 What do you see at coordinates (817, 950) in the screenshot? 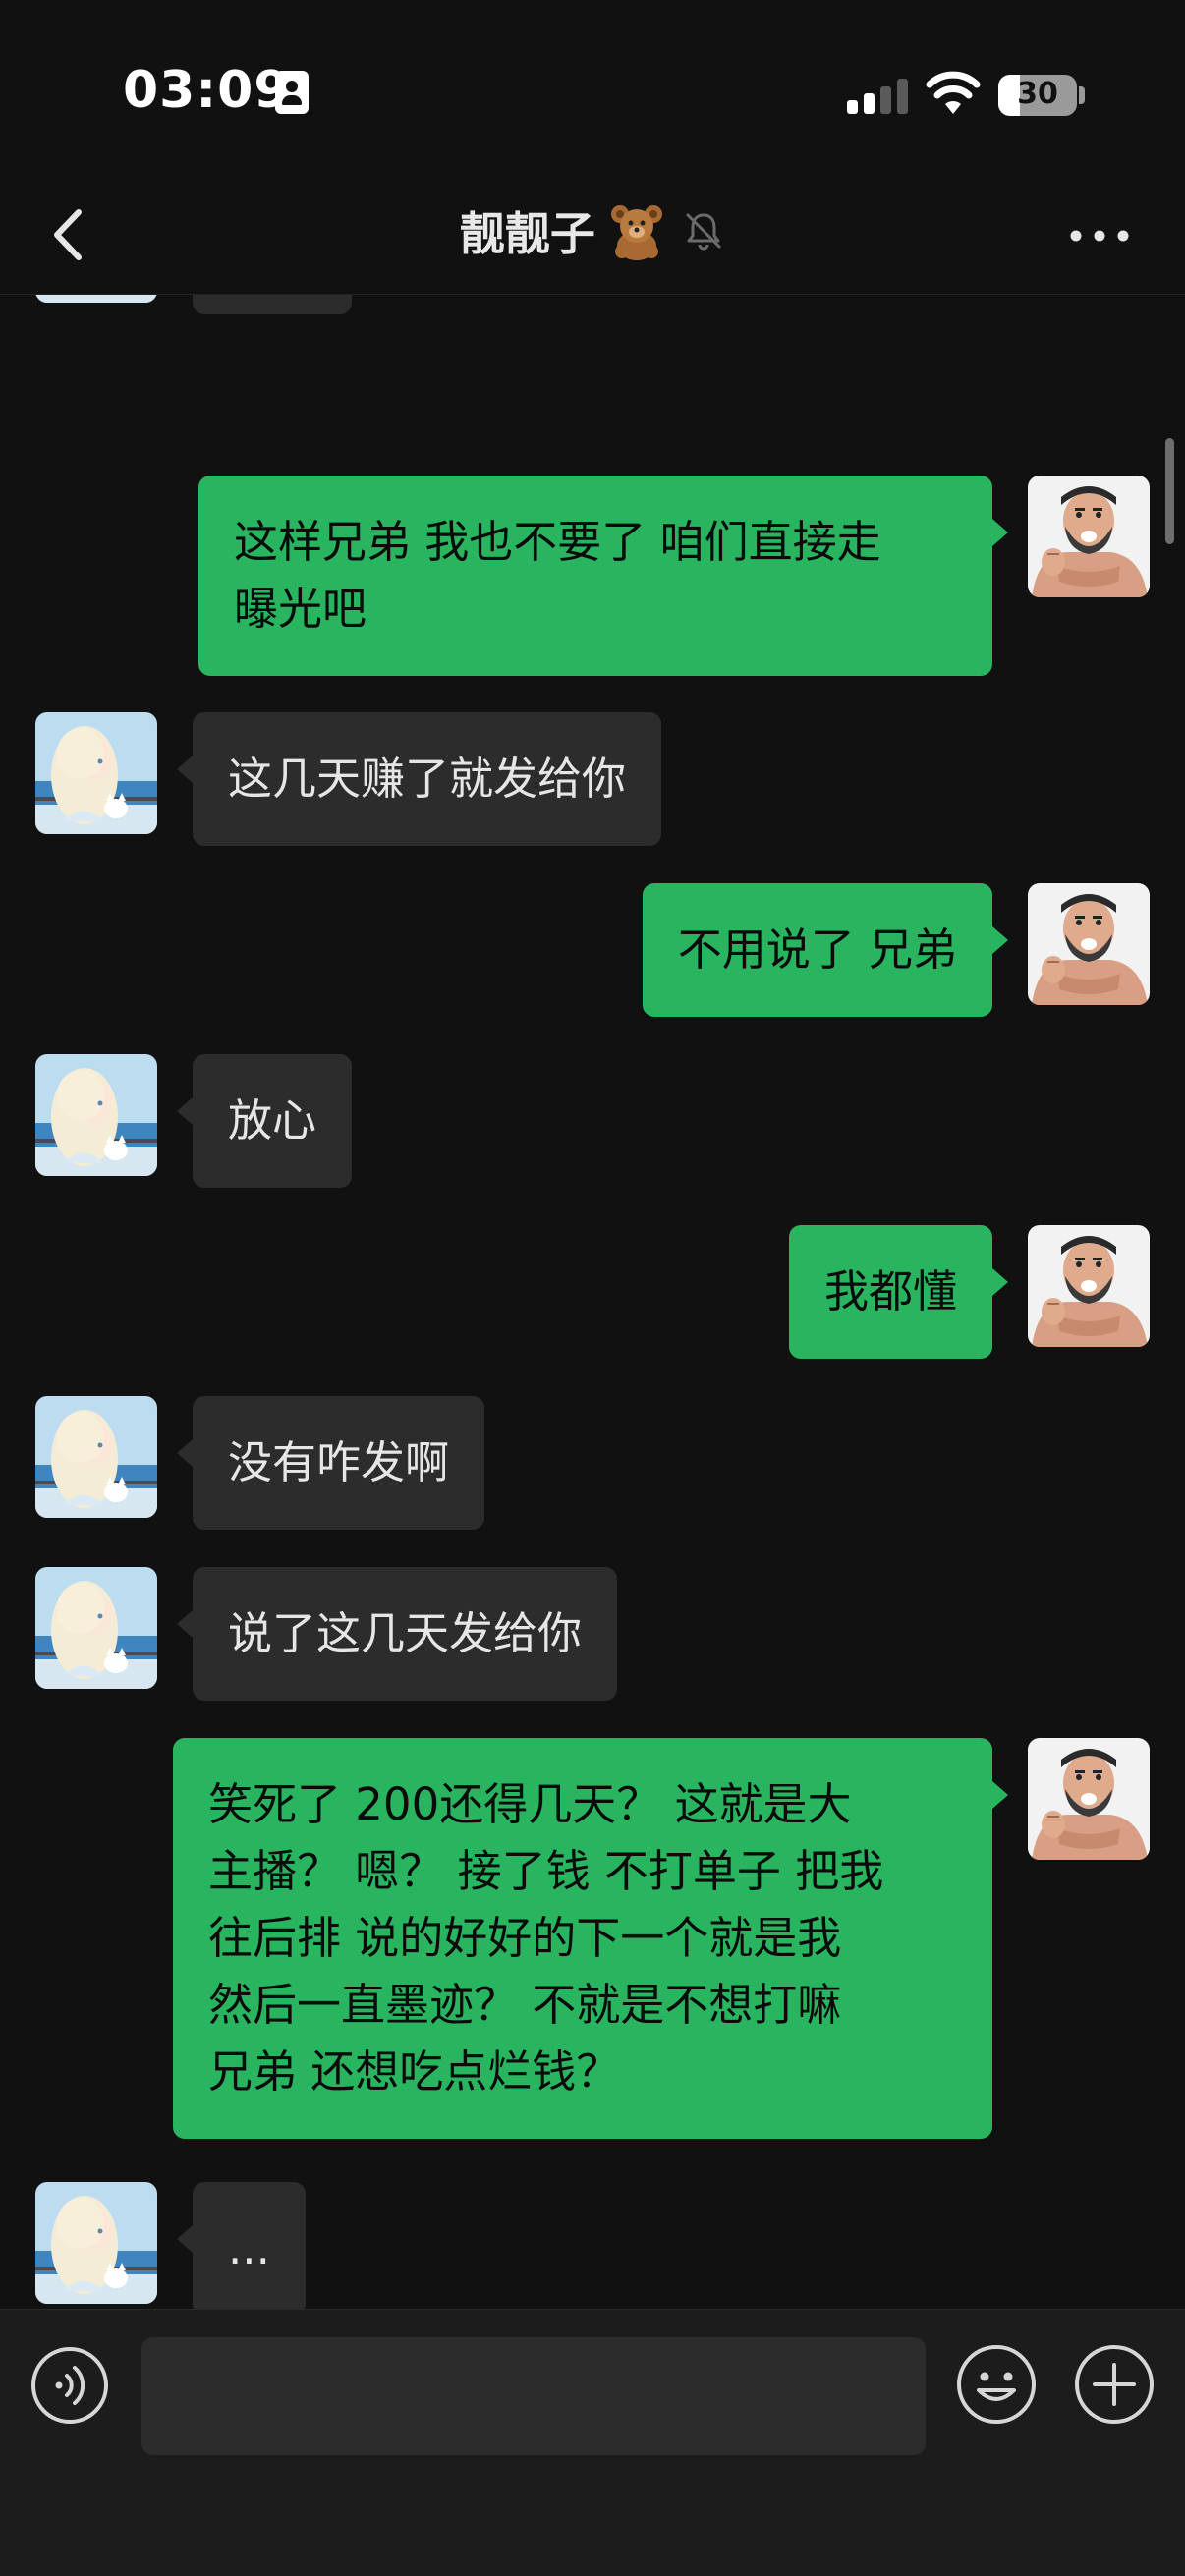
I see `message-text: 不用说了 兄弟` at bounding box center [817, 950].